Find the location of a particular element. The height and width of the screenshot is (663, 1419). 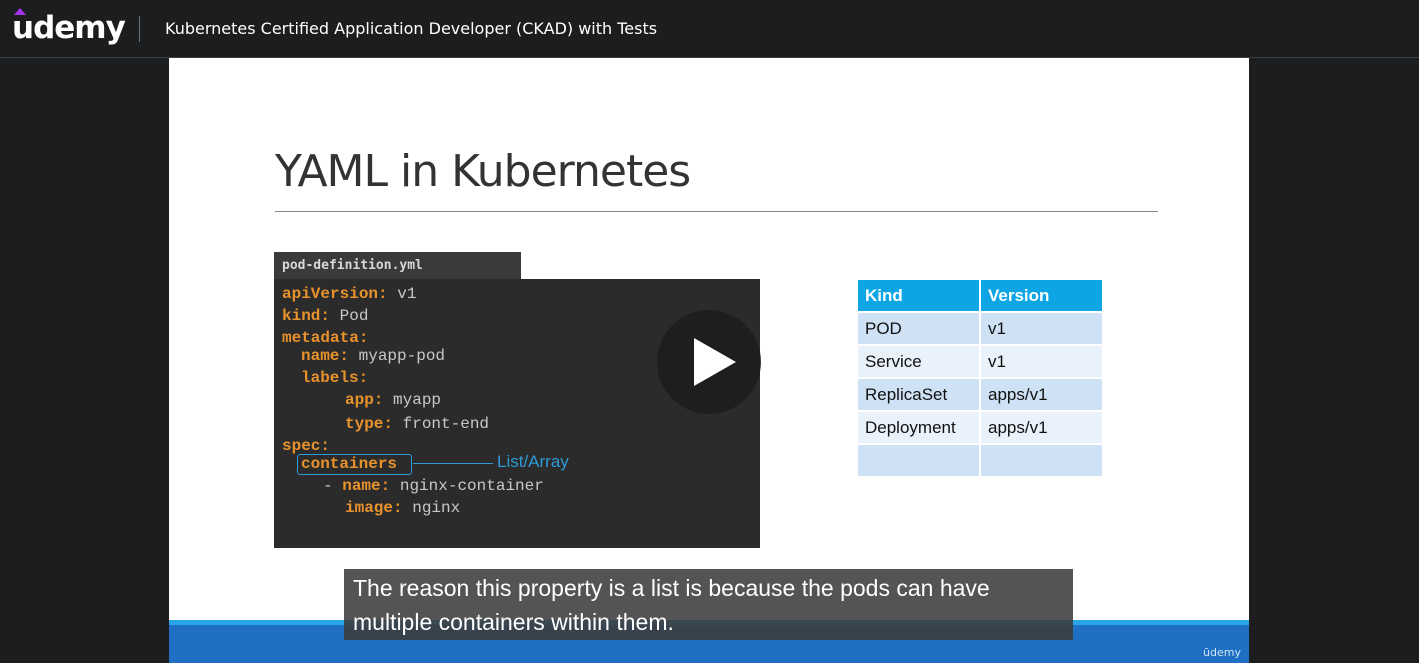

table-cell: ReplicaSet is located at coordinates (918, 394).